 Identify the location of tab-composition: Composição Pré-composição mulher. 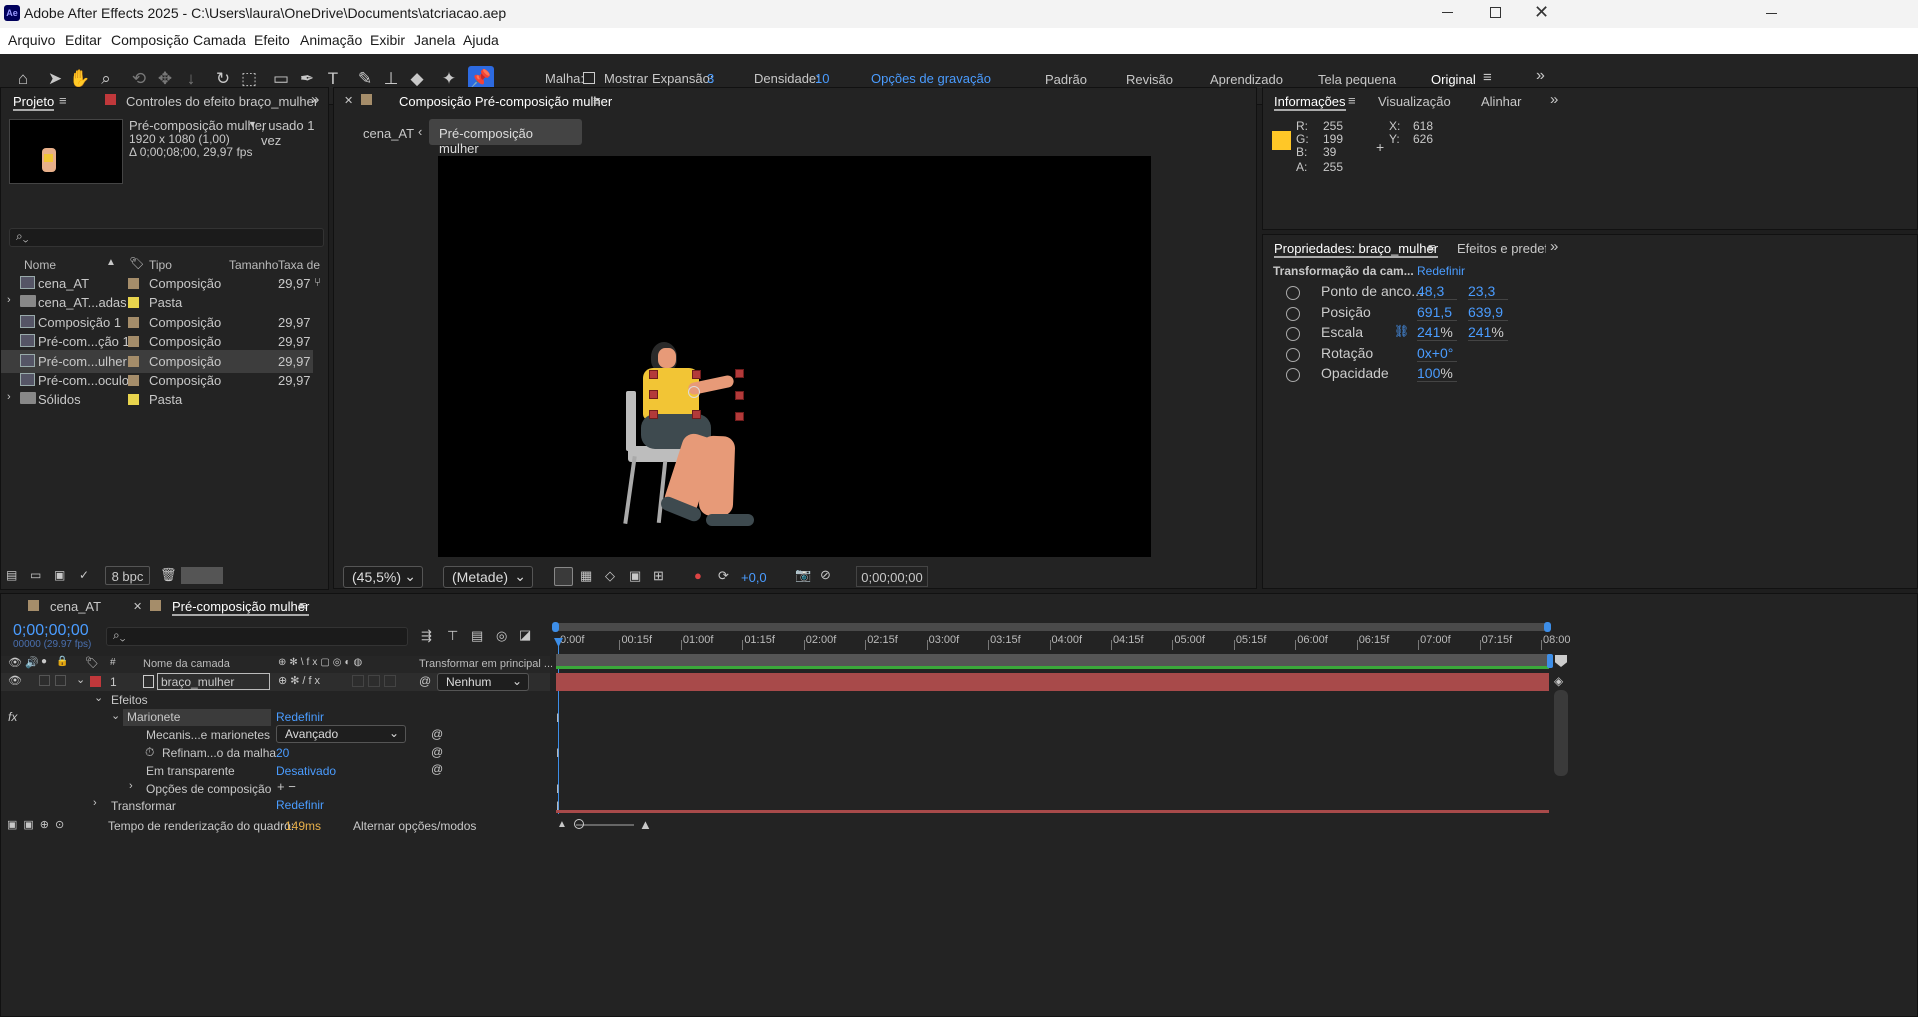
(505, 101).